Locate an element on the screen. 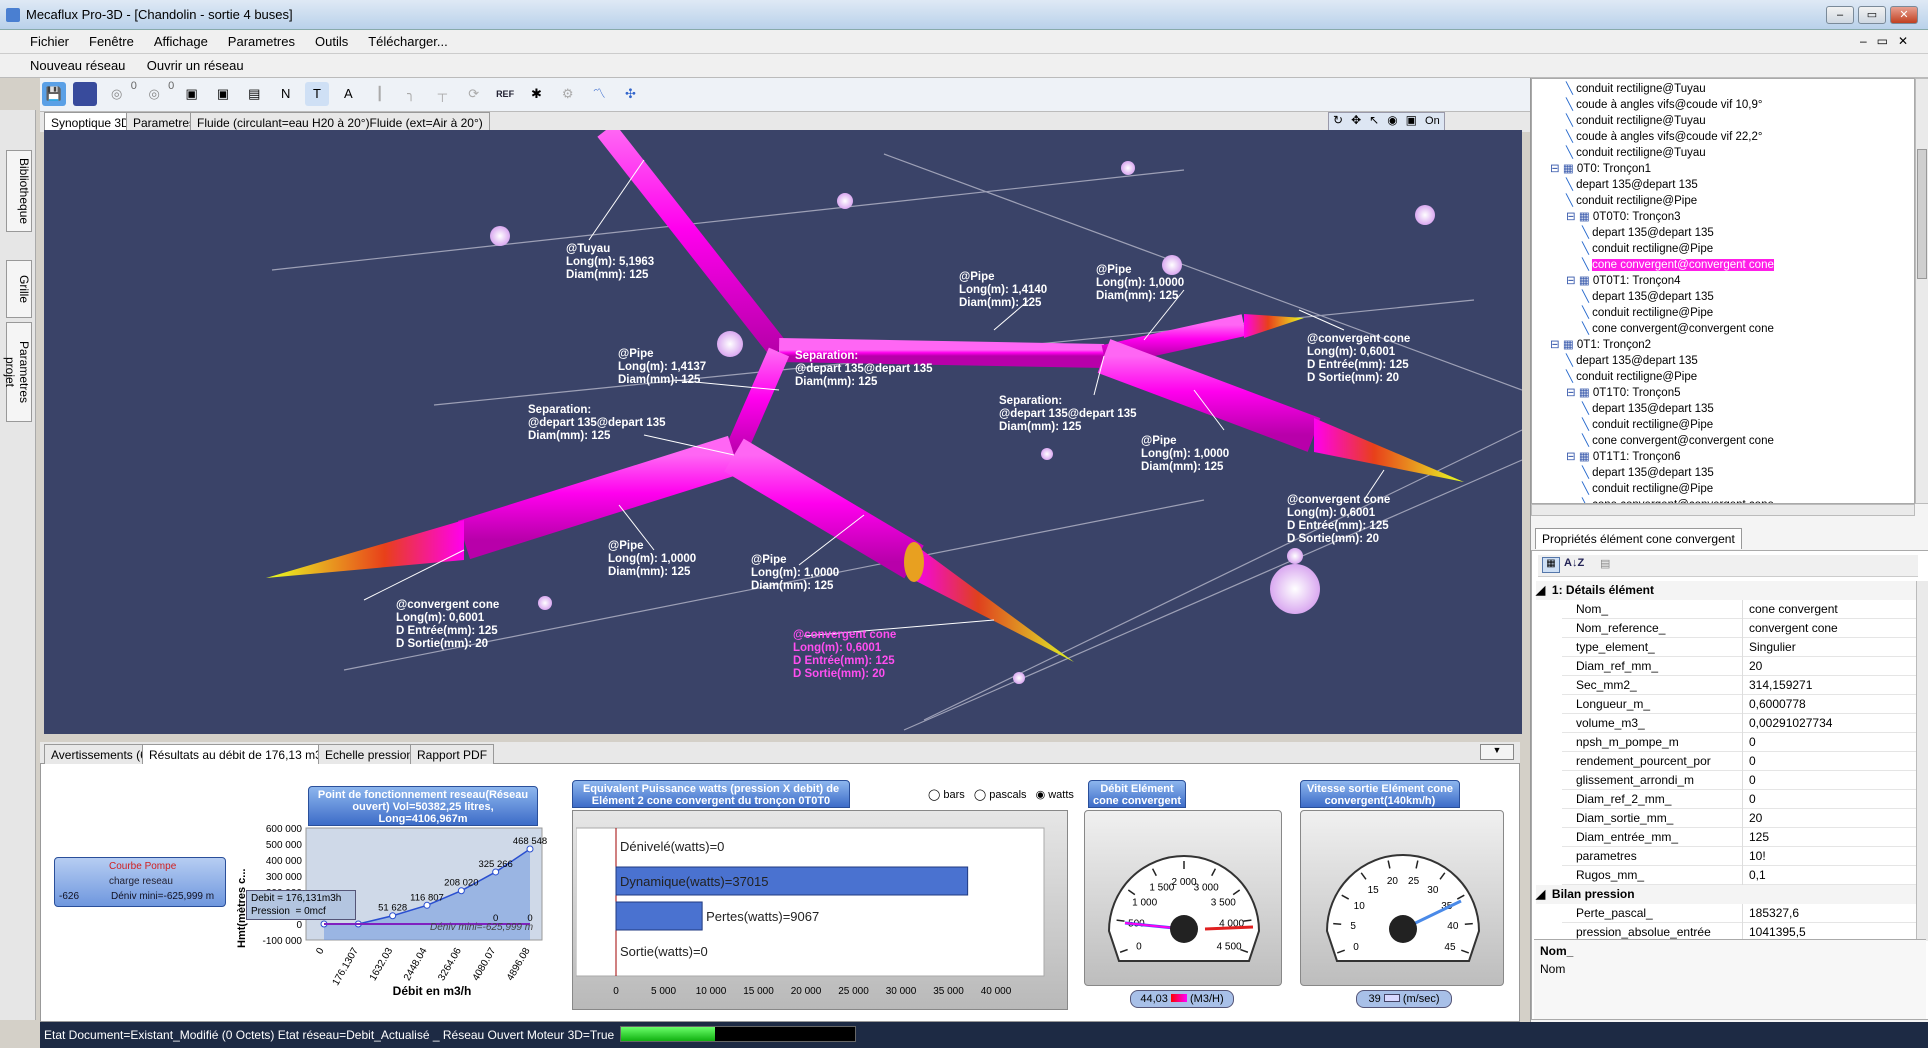  radio-watts: ◉ watts is located at coordinates (1055, 795).